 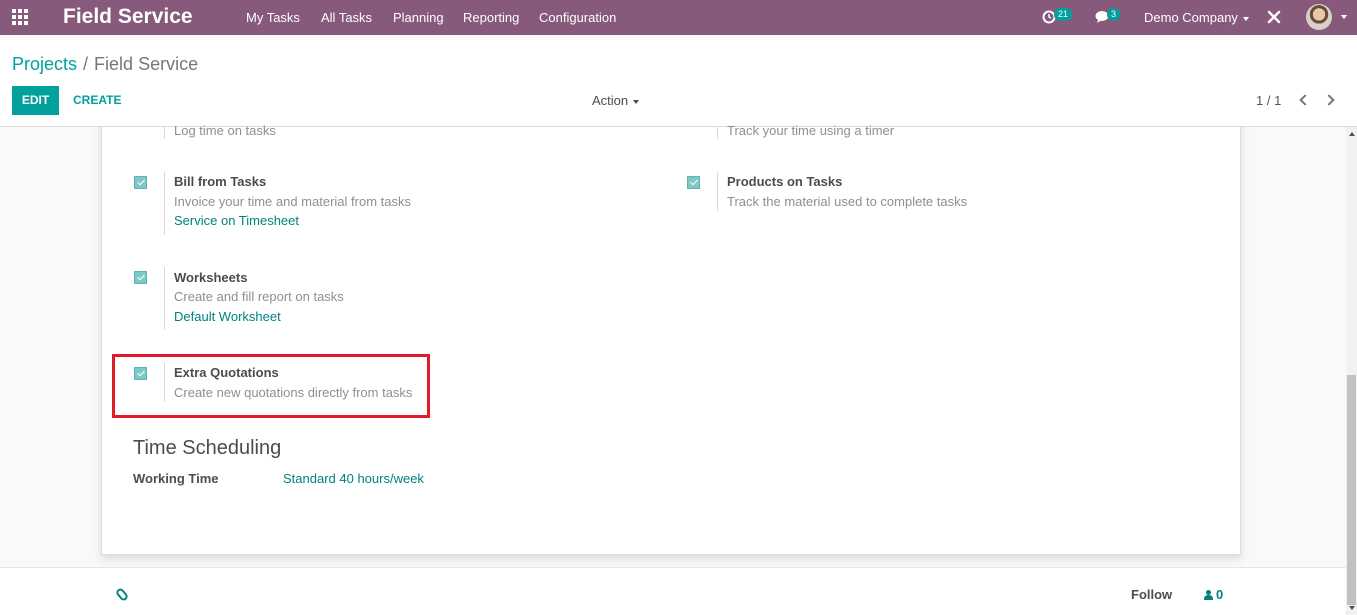 What do you see at coordinates (97, 100) in the screenshot?
I see `create-button: CREATE` at bounding box center [97, 100].